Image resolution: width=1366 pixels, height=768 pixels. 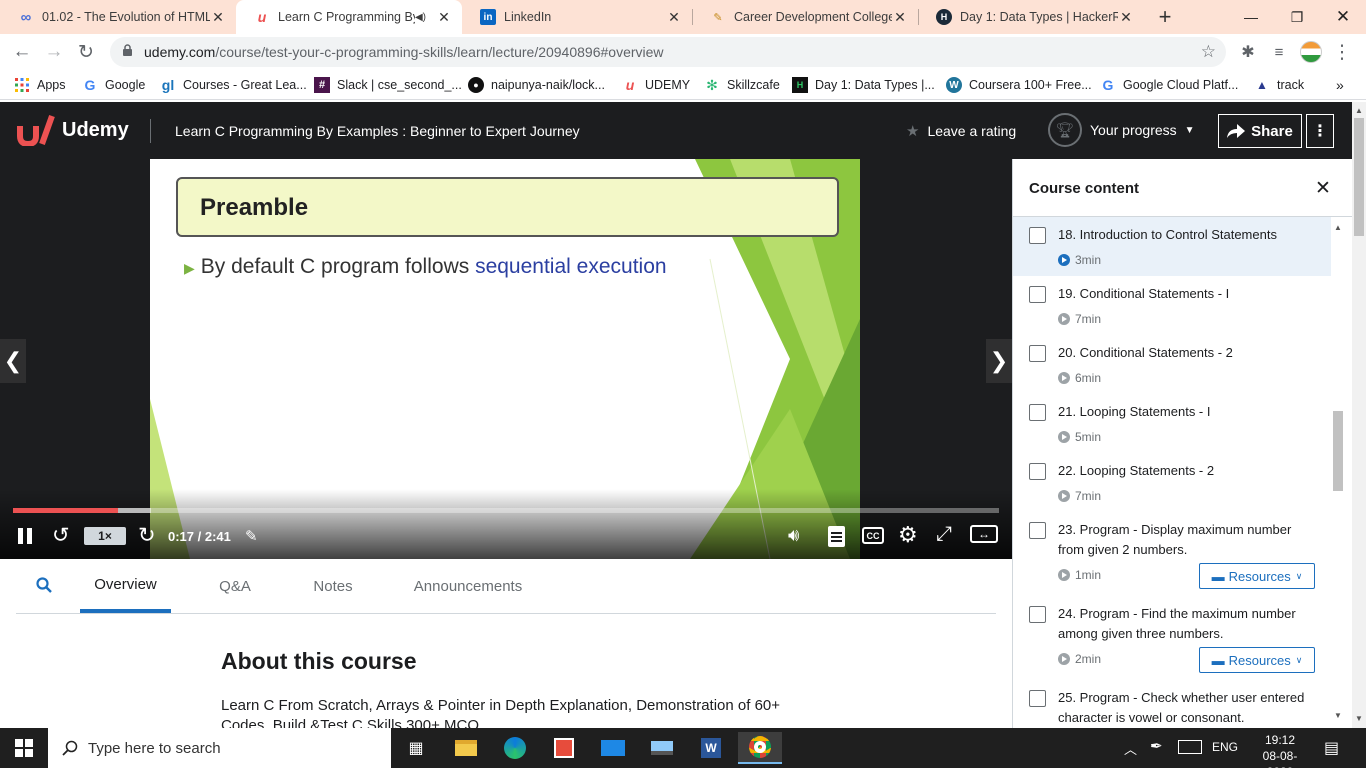 What do you see at coordinates (613, 748) in the screenshot?
I see `mail-icon` at bounding box center [613, 748].